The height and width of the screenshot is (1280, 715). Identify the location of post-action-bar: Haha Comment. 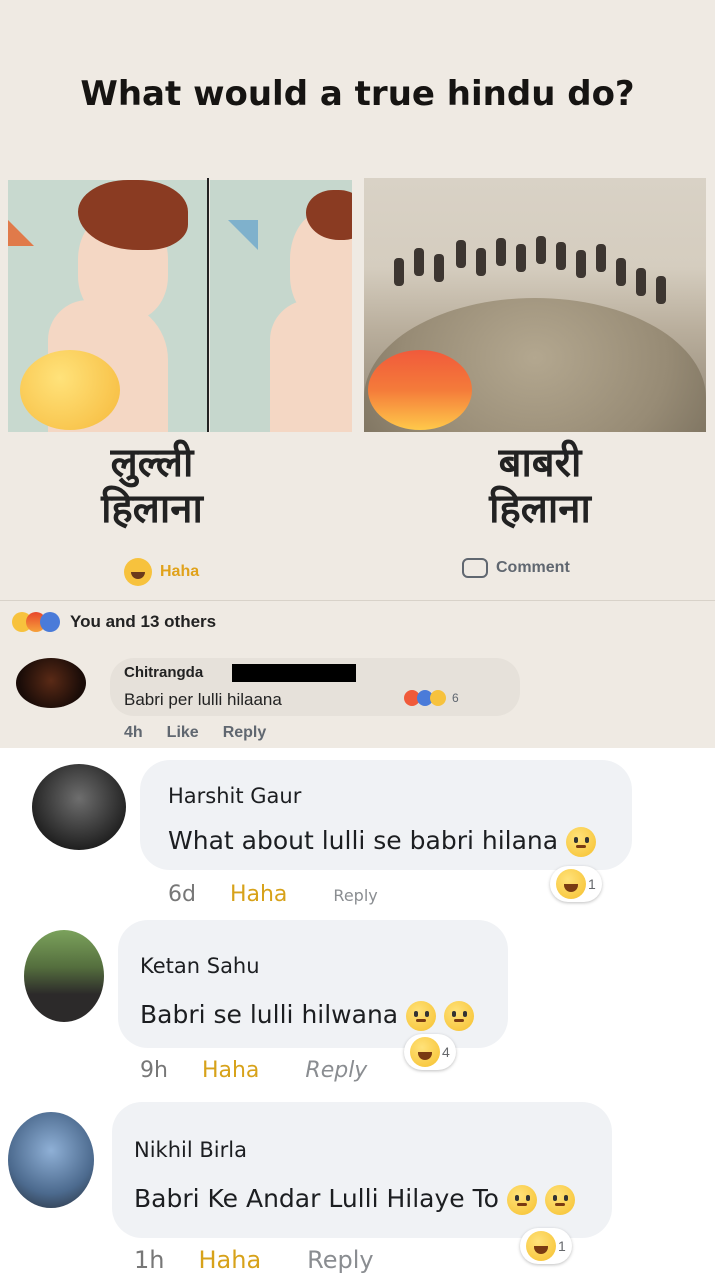
(357, 573).